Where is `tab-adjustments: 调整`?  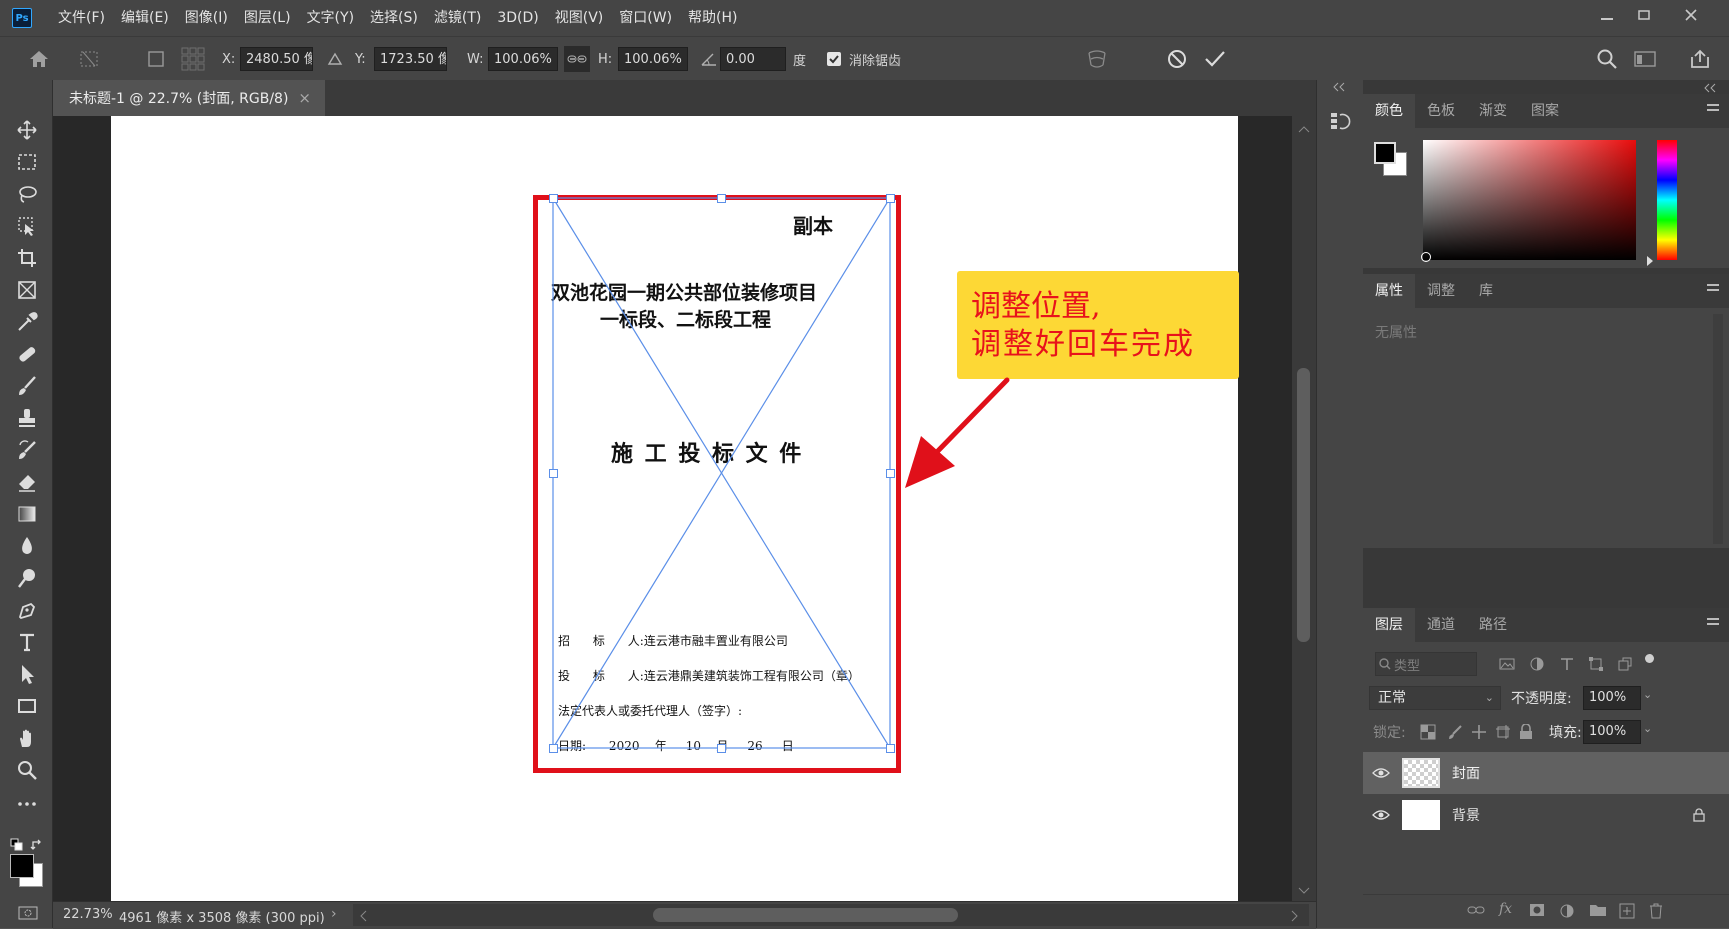 tab-adjustments: 调整 is located at coordinates (1441, 291).